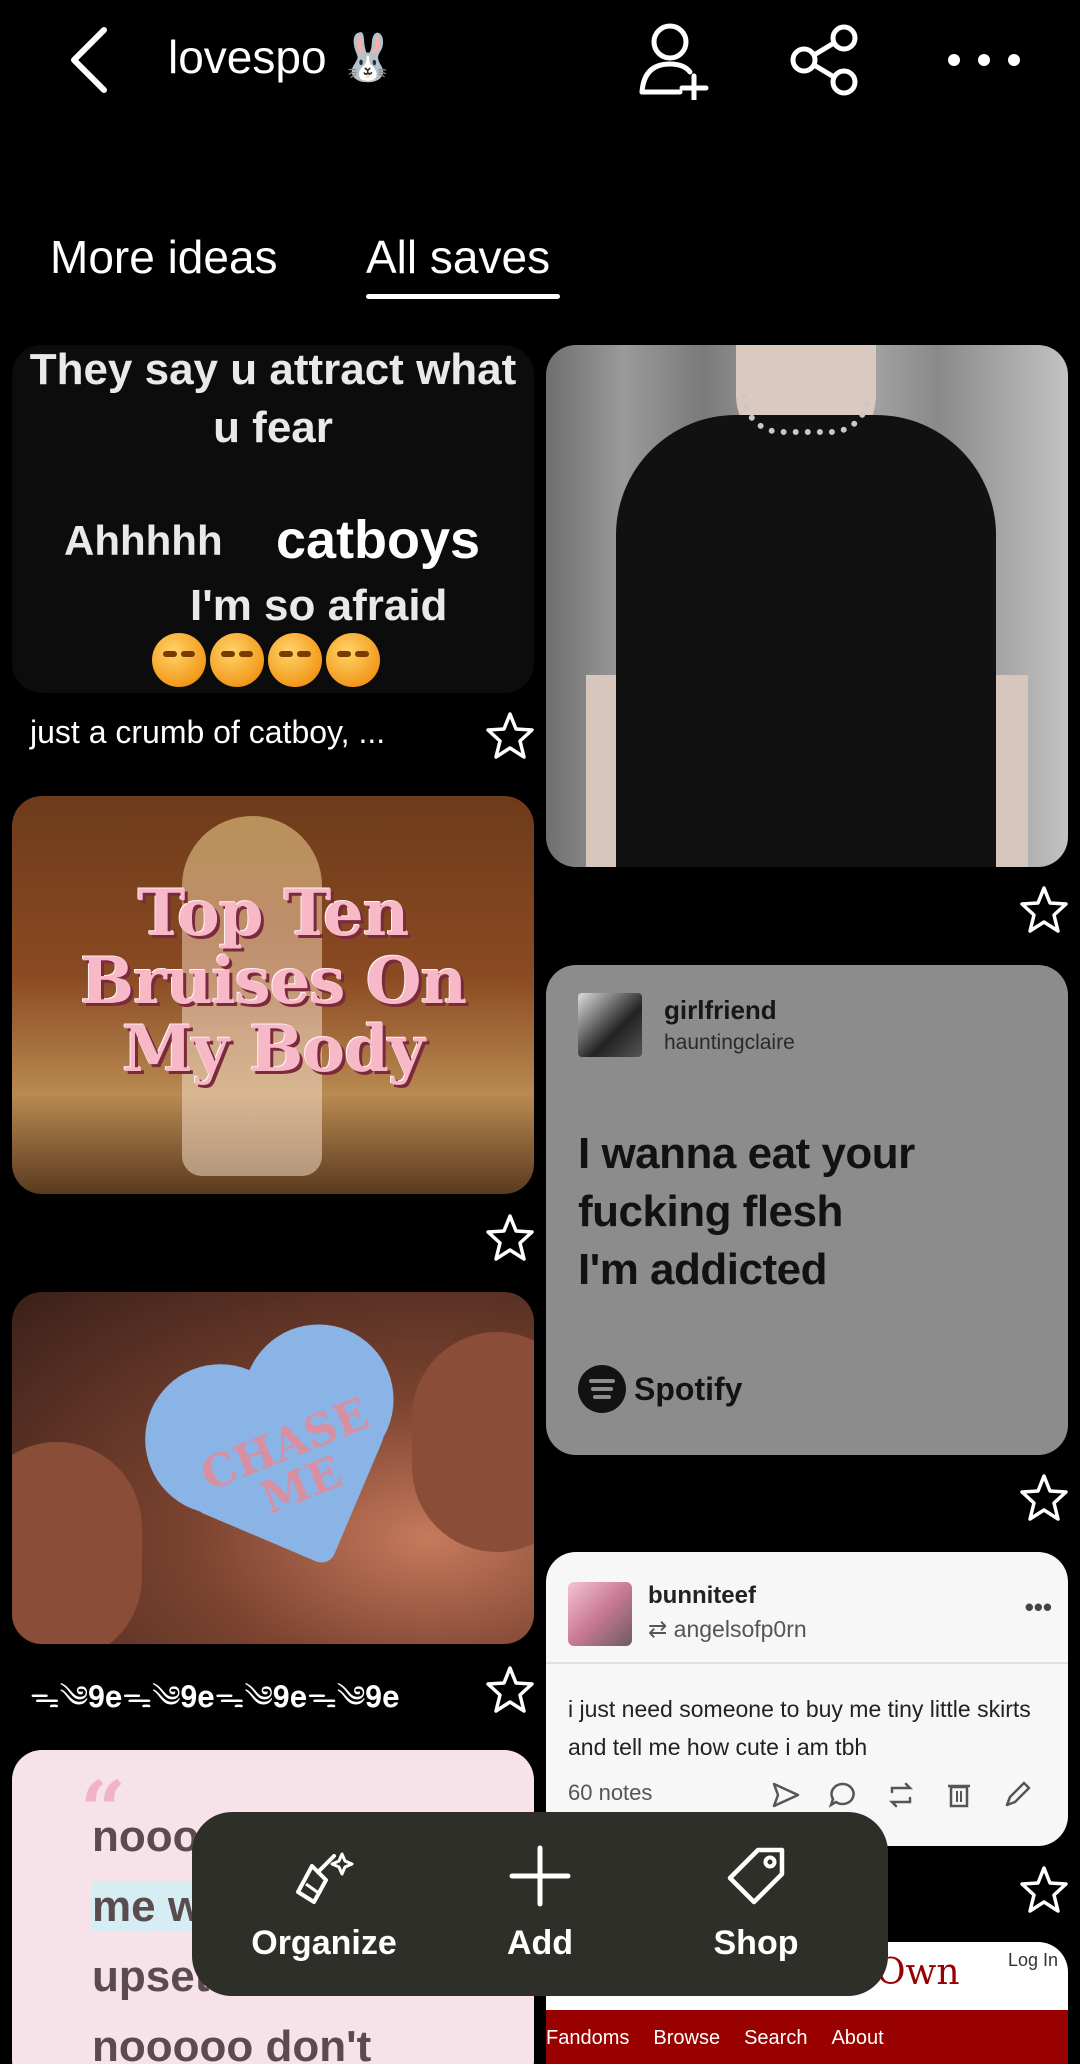 The image size is (1080, 2064). I want to click on ao3-nav-item: Search, so click(776, 2037).